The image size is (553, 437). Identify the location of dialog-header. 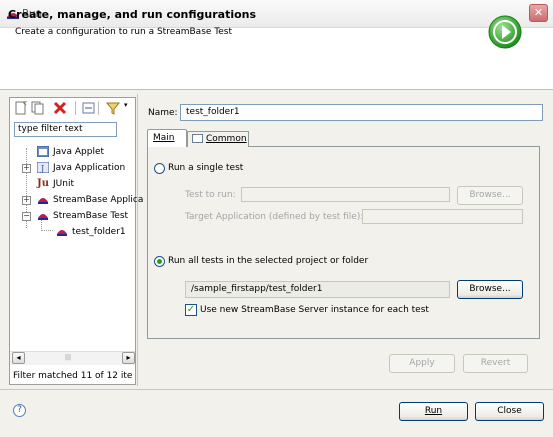
(276, 59).